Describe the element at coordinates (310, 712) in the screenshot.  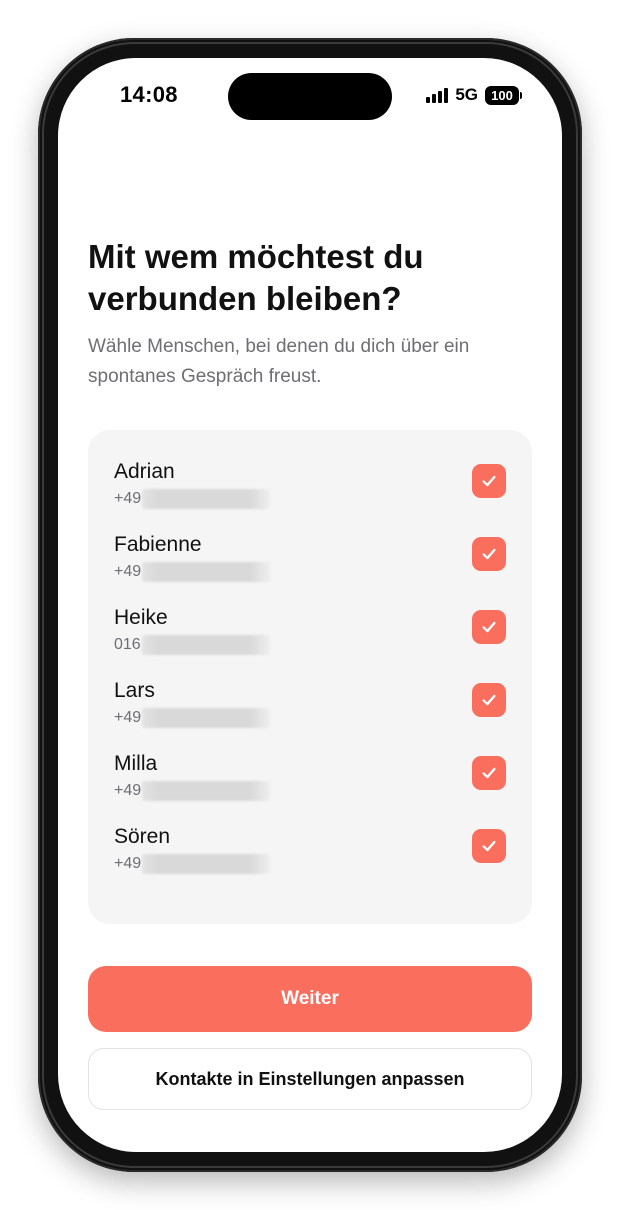
I see `contact-row: Lars +49` at that location.